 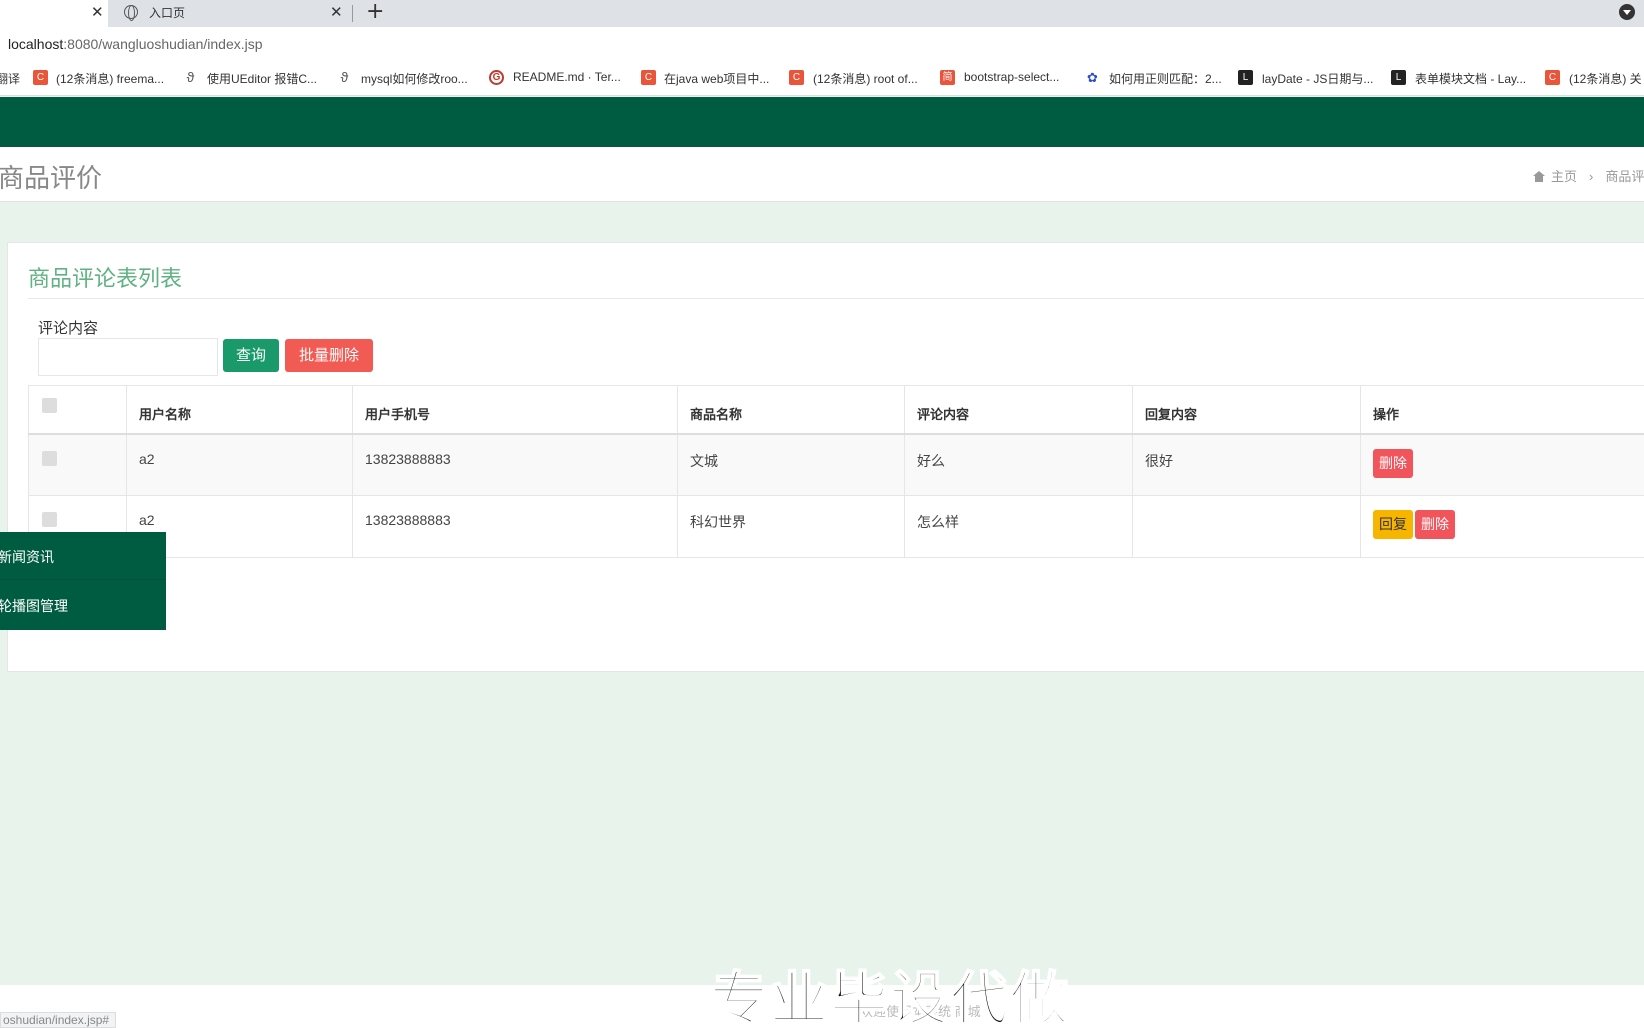 What do you see at coordinates (791, 464) in the screenshot?
I see `cell-product: 文城` at bounding box center [791, 464].